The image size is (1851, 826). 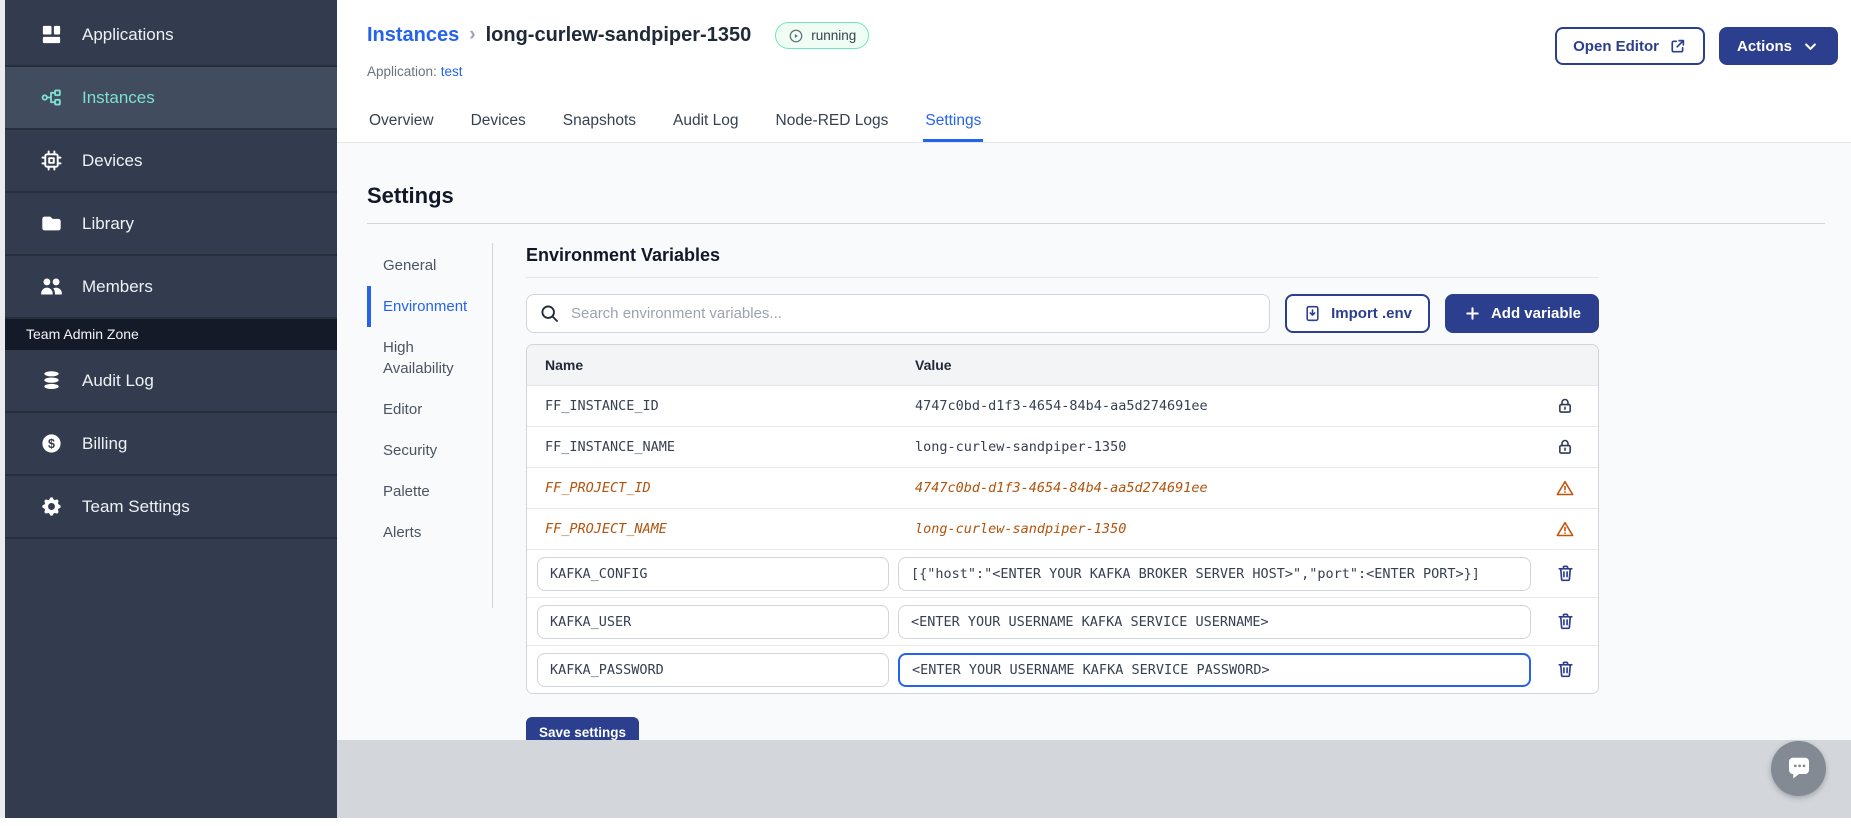 I want to click on env-var-row-kafka-password, so click(x=1062, y=669).